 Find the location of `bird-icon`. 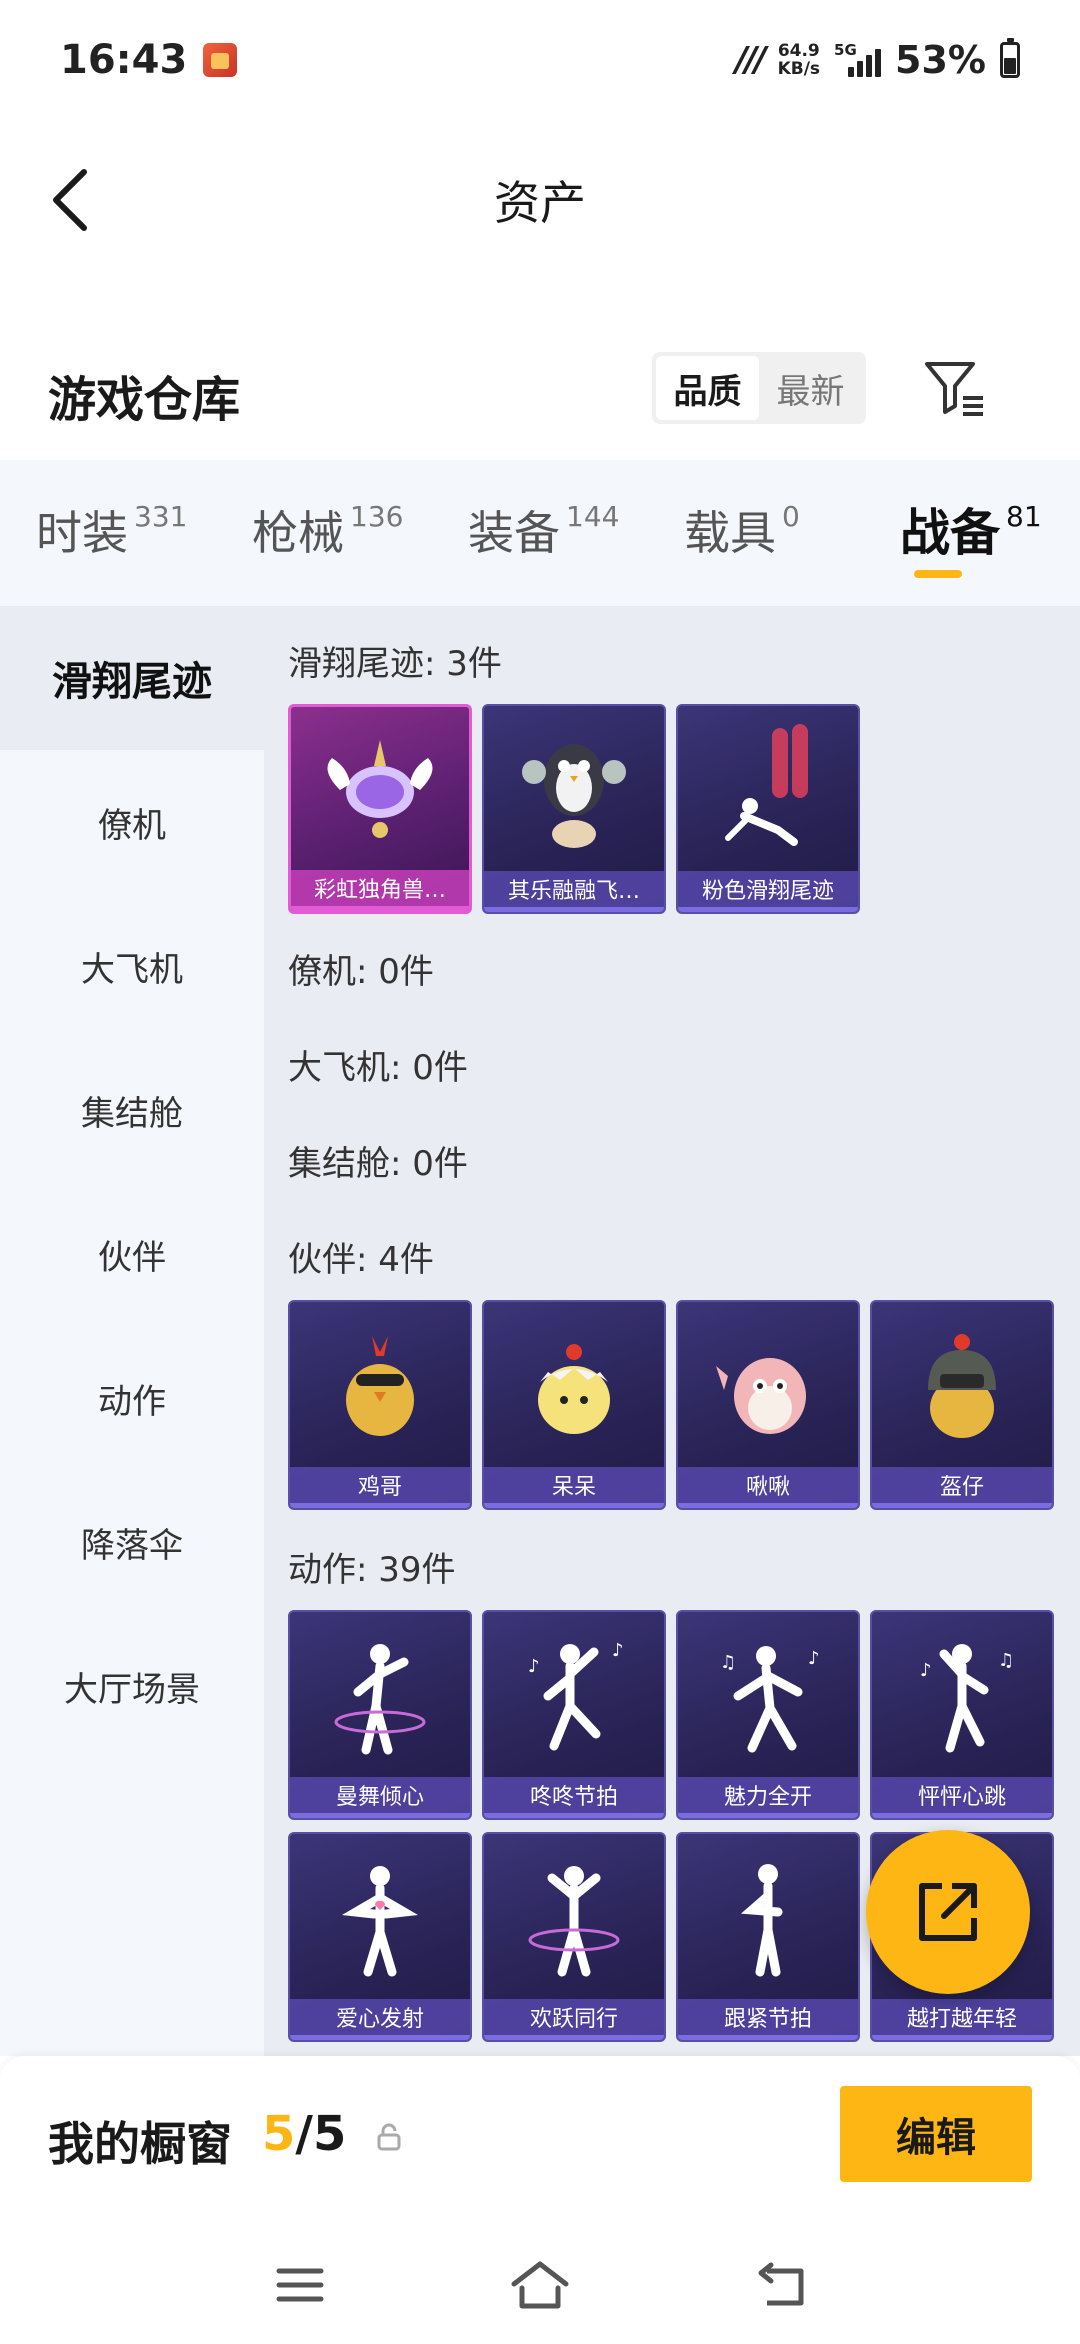

bird-icon is located at coordinates (768, 1386).